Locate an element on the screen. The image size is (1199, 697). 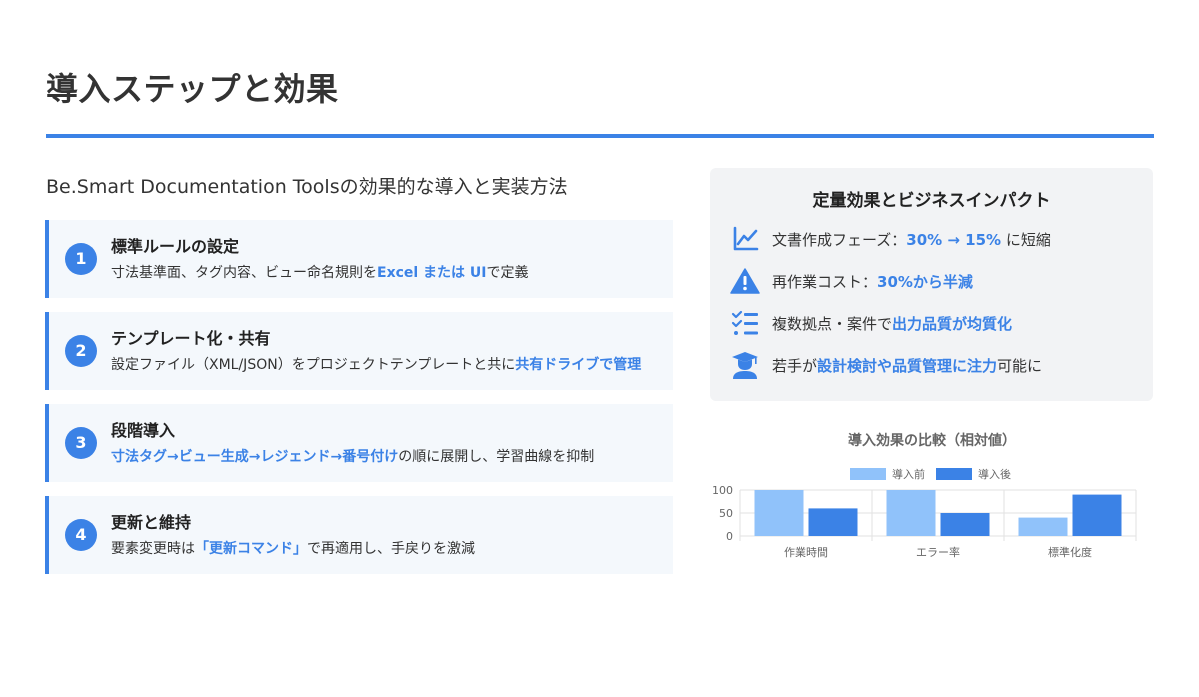
warning-icon is located at coordinates (745, 281).